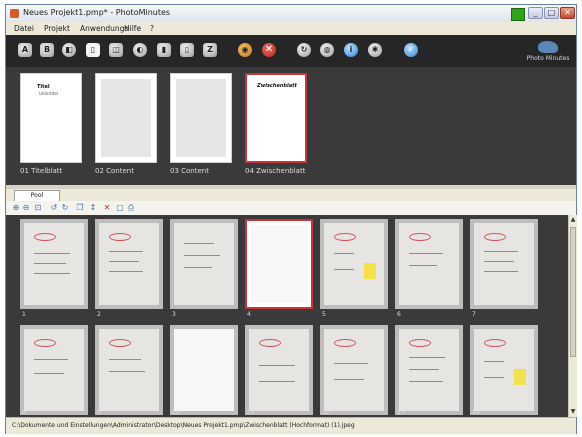 Image resolution: width=582 pixels, height=437 pixels. Describe the element at coordinates (26, 208) in the screenshot. I see `zoom-out-icon: ⊖` at that location.